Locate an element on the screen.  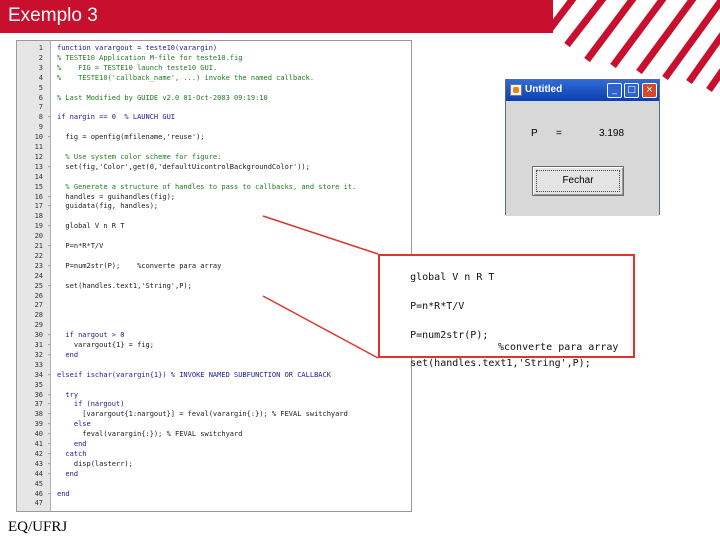
line-number: 24 is located at coordinates (38, 275).